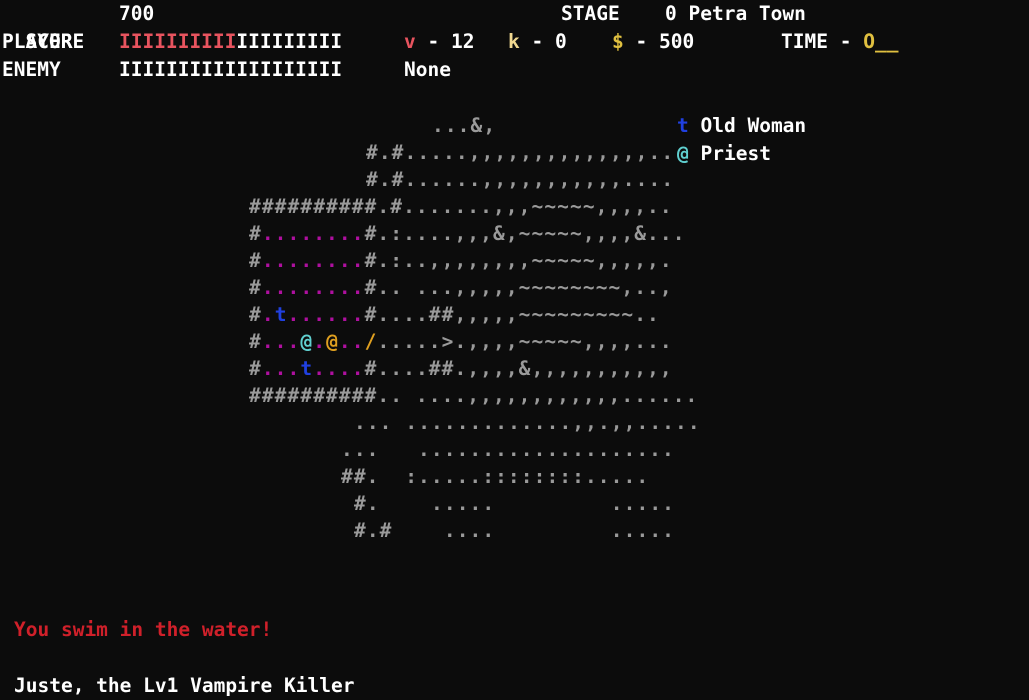 Image resolution: width=1029 pixels, height=700 pixels. I want to click on keys-value: 0, so click(561, 41).